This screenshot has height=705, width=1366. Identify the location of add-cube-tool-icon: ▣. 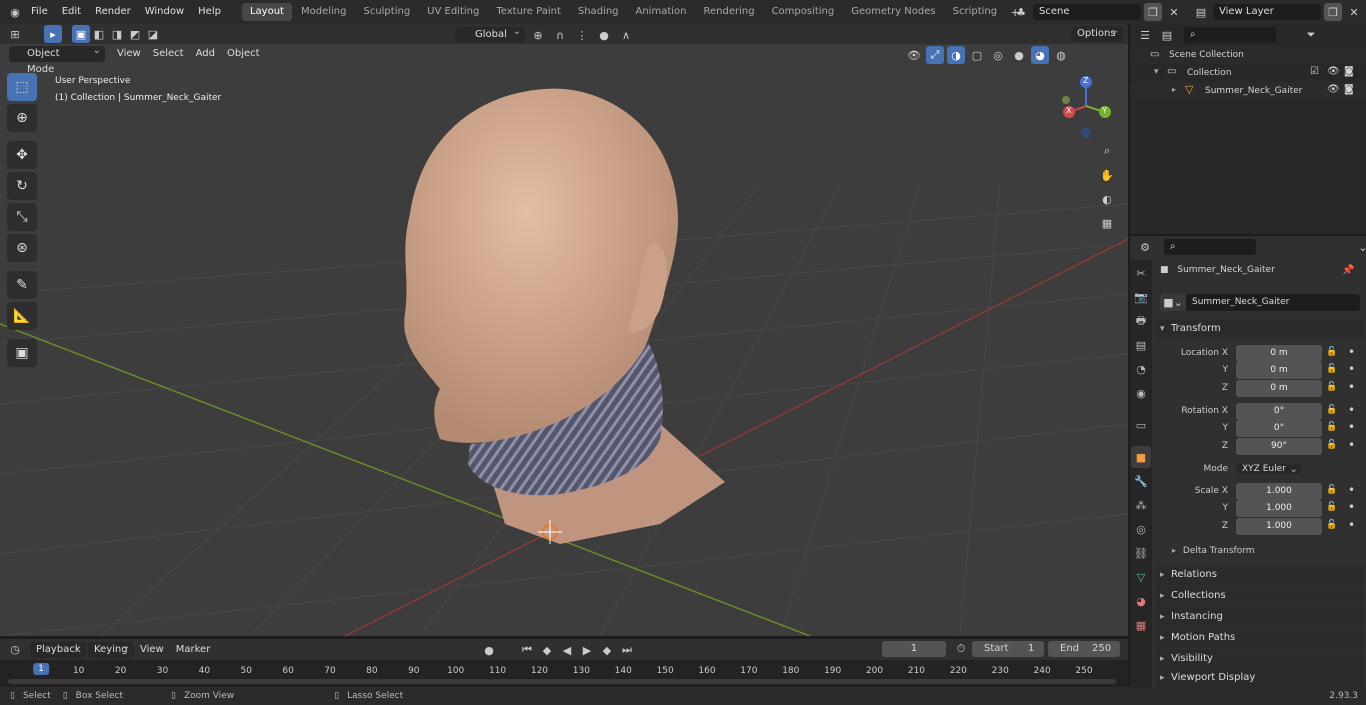
(22, 353).